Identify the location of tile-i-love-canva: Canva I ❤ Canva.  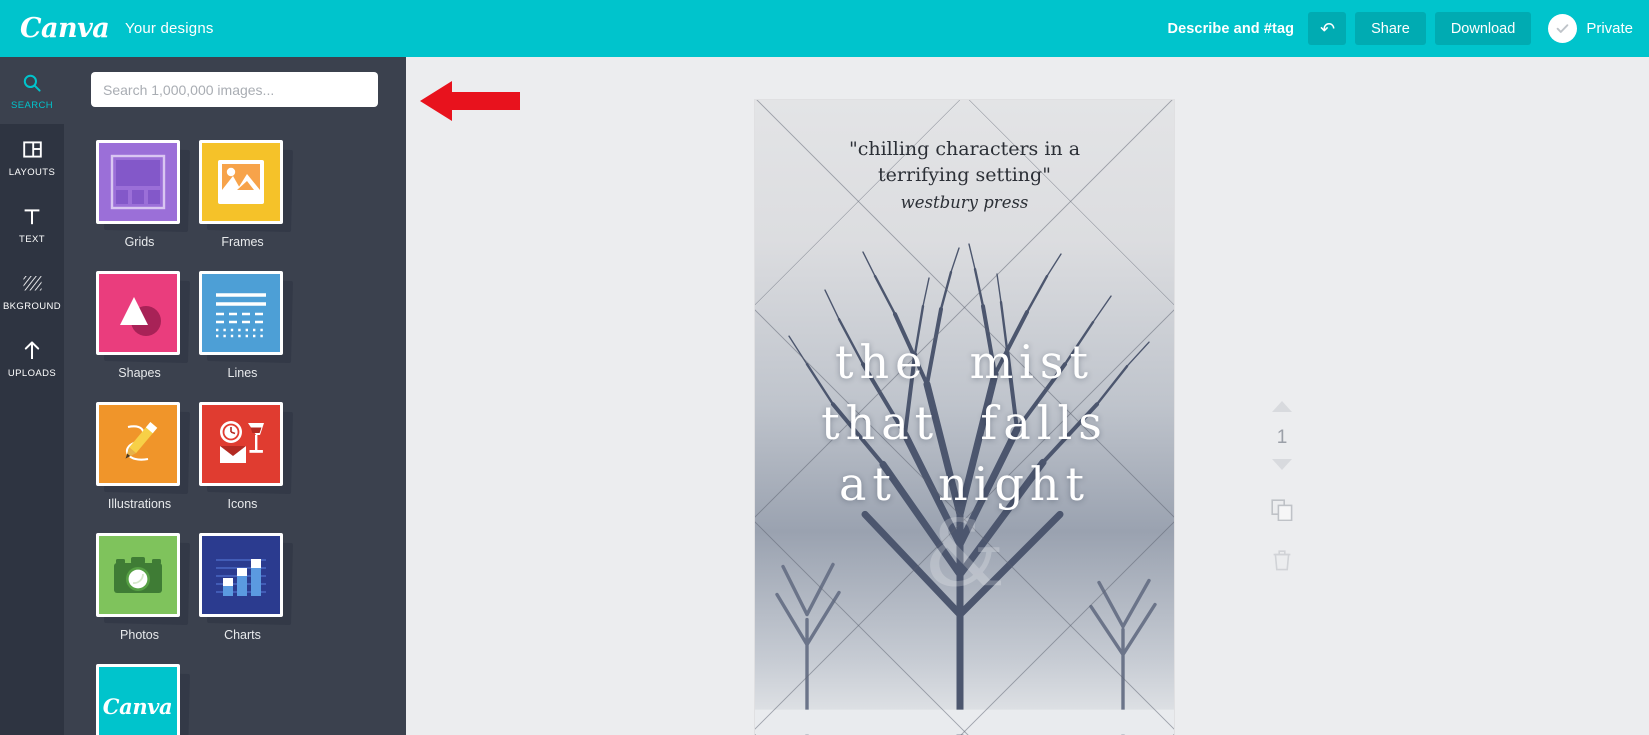
(139, 699).